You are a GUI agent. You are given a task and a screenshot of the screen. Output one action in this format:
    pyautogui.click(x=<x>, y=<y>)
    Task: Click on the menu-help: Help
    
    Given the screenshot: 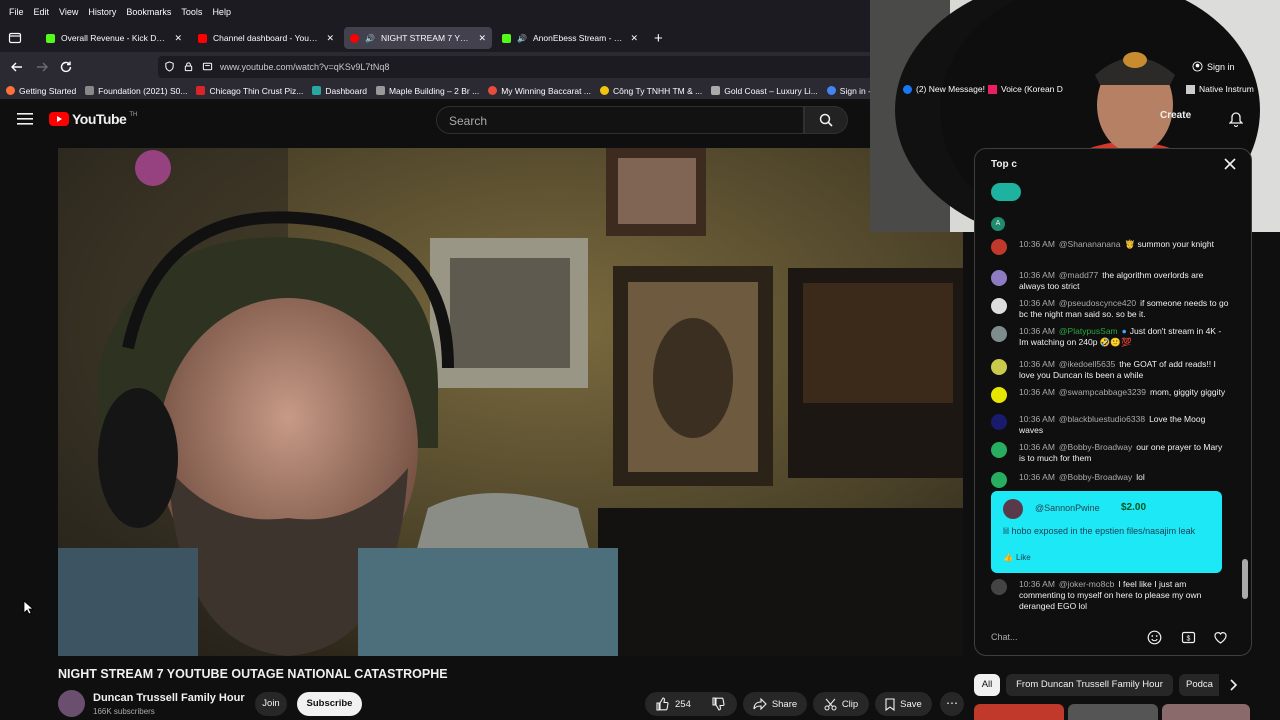 What is the action you would take?
    pyautogui.click(x=221, y=12)
    